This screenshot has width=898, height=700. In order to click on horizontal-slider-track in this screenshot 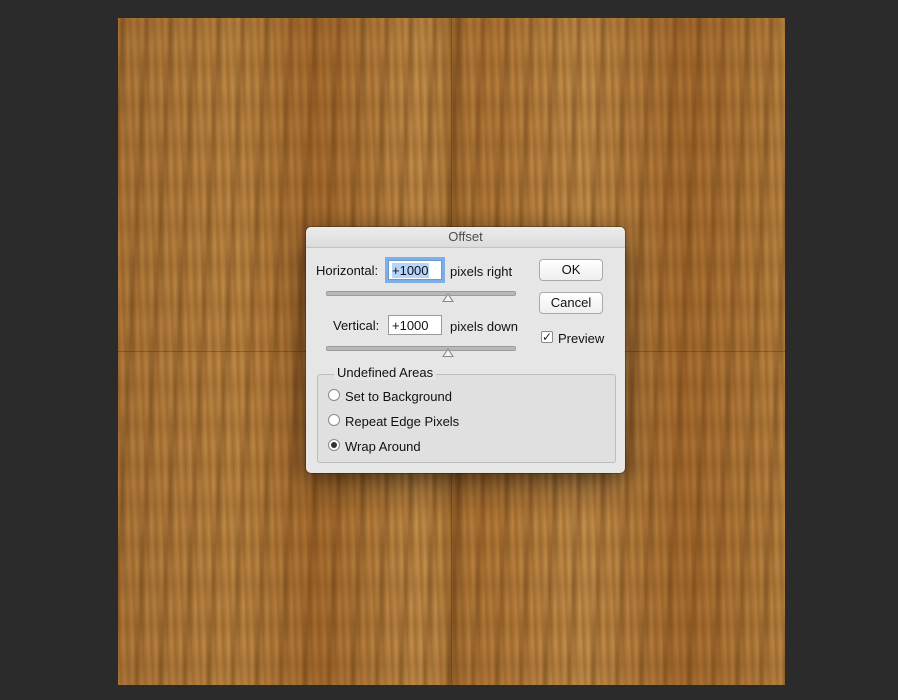, I will do `click(421, 293)`.